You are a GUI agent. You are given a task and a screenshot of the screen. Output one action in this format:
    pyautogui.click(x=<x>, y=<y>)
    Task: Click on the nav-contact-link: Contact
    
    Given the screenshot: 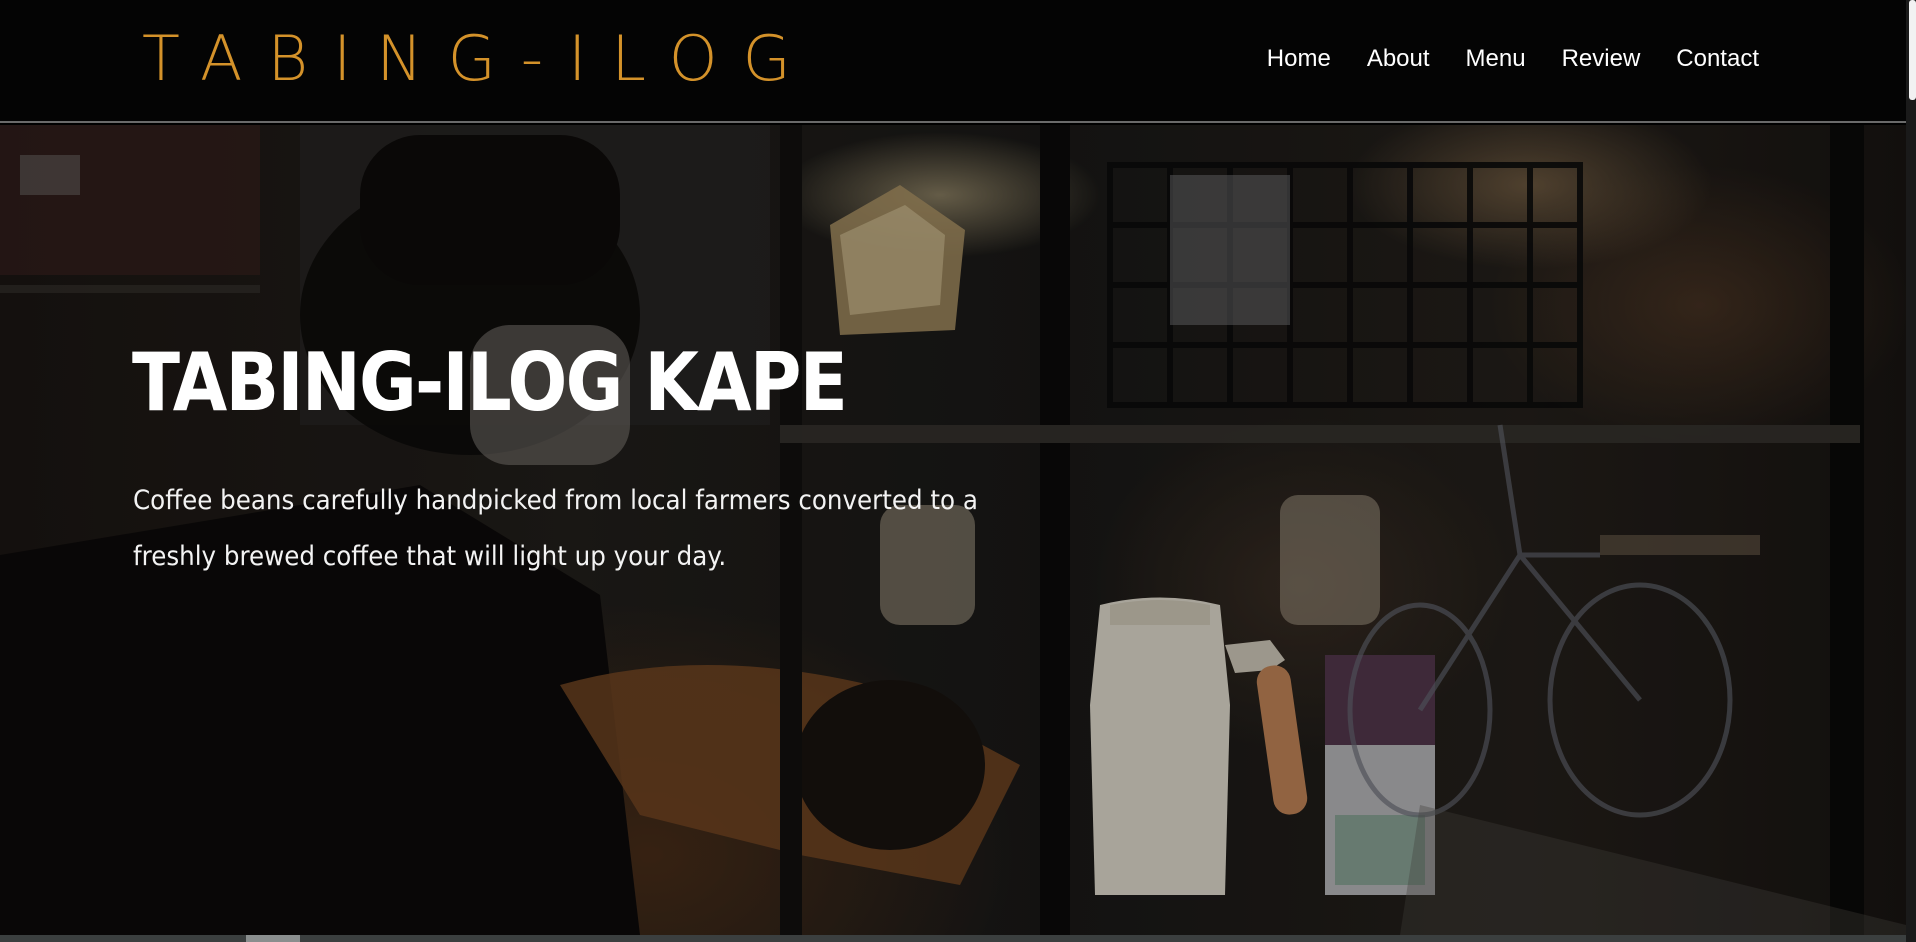 What is the action you would take?
    pyautogui.click(x=1717, y=59)
    